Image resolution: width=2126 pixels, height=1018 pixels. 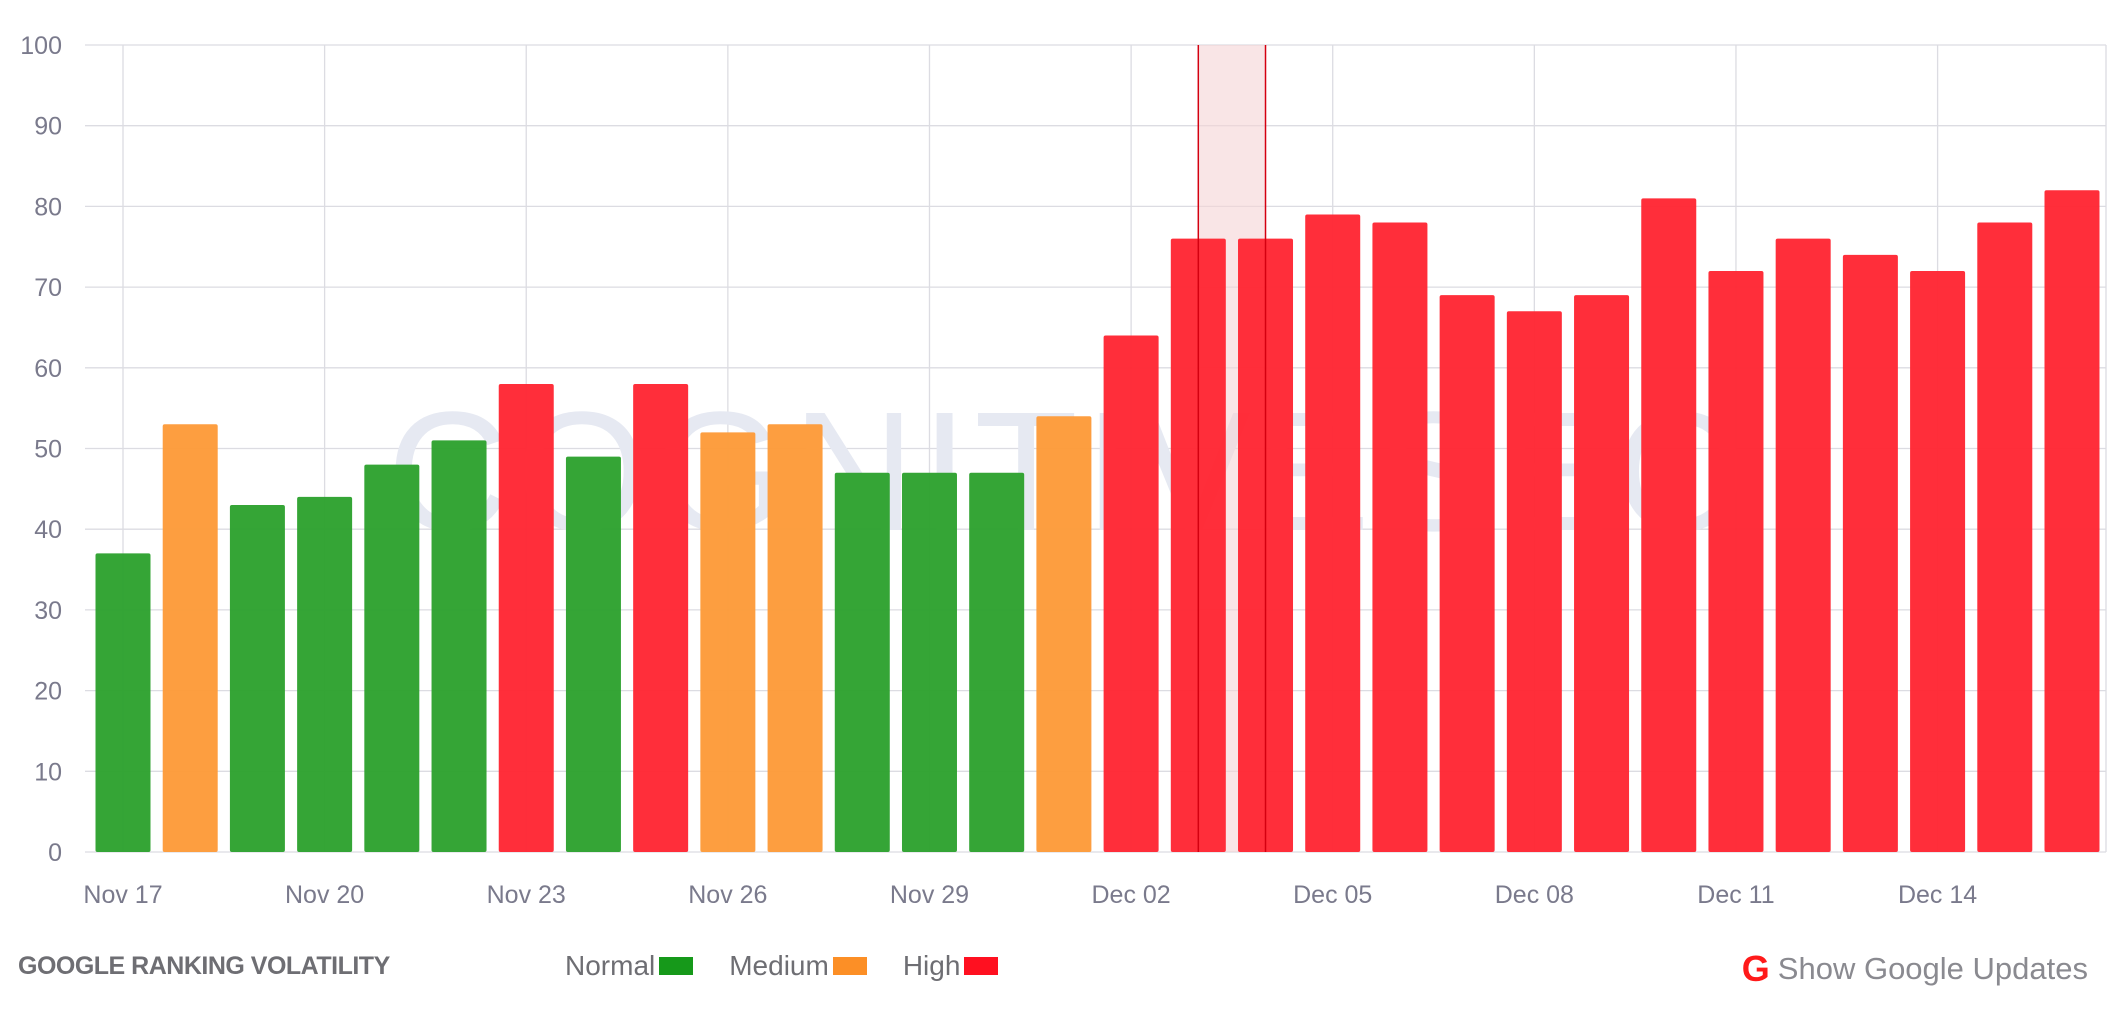 I want to click on y-tick-label: 0, so click(x=55, y=853).